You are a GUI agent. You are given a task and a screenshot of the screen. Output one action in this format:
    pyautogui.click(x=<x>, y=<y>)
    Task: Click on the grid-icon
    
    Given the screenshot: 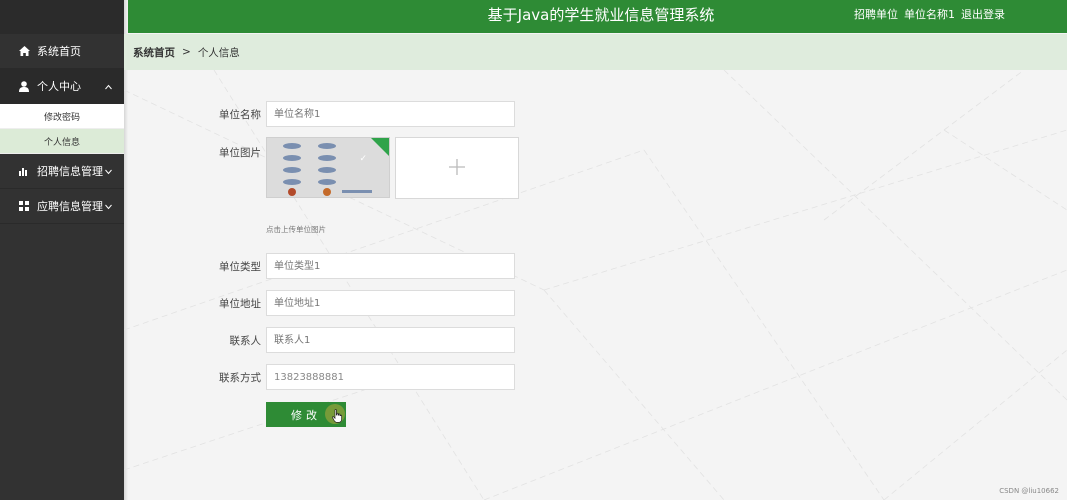 What is the action you would take?
    pyautogui.click(x=24, y=206)
    